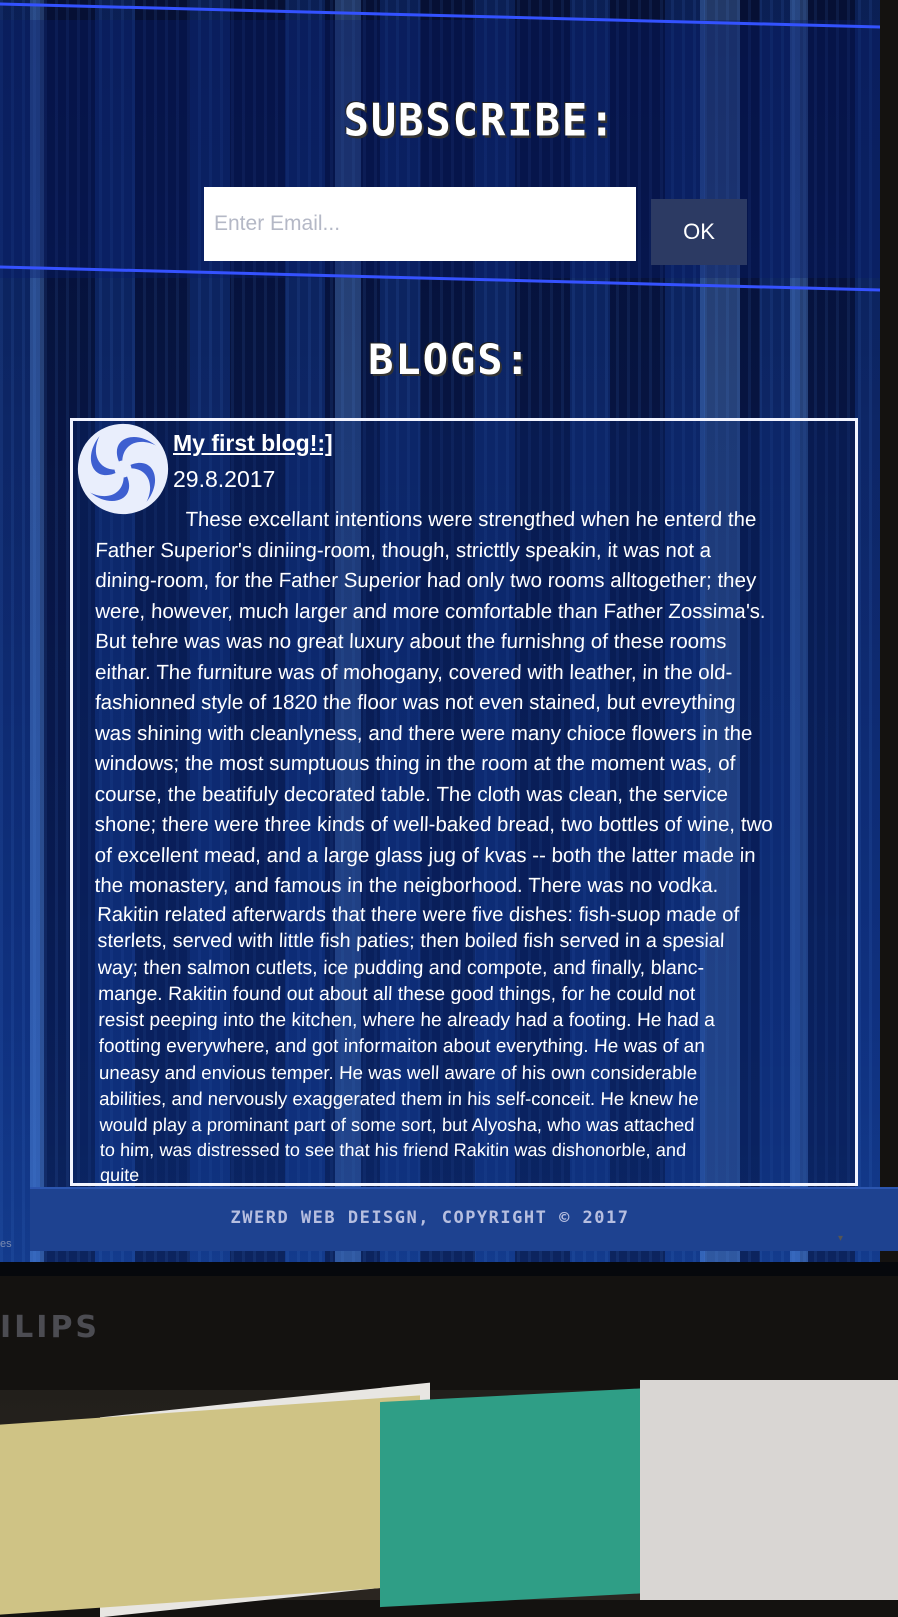 The height and width of the screenshot is (1617, 898). What do you see at coordinates (450, 359) in the screenshot?
I see `blogs-heading: BLOGS:` at bounding box center [450, 359].